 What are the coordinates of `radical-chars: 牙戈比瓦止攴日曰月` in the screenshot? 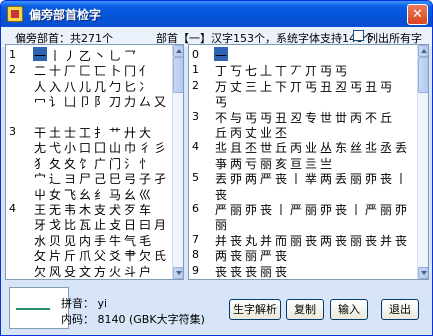 It's located at (101, 224).